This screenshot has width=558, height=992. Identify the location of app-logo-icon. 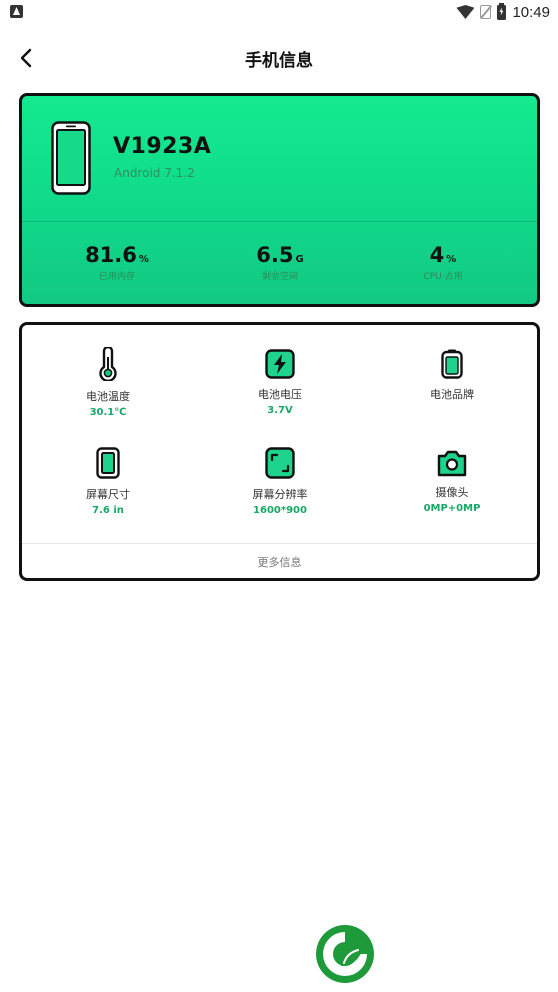
(345, 954).